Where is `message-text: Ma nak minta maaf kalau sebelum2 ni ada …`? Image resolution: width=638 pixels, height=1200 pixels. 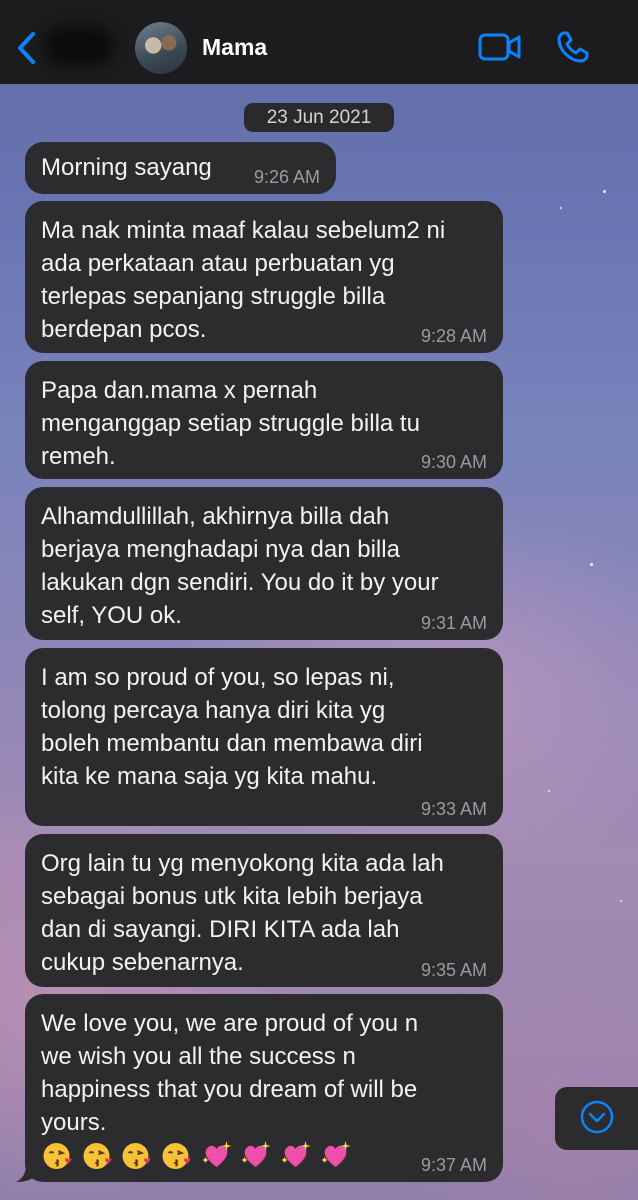
message-text: Ma nak minta maaf kalau sebelum2 ni ada … is located at coordinates (243, 280).